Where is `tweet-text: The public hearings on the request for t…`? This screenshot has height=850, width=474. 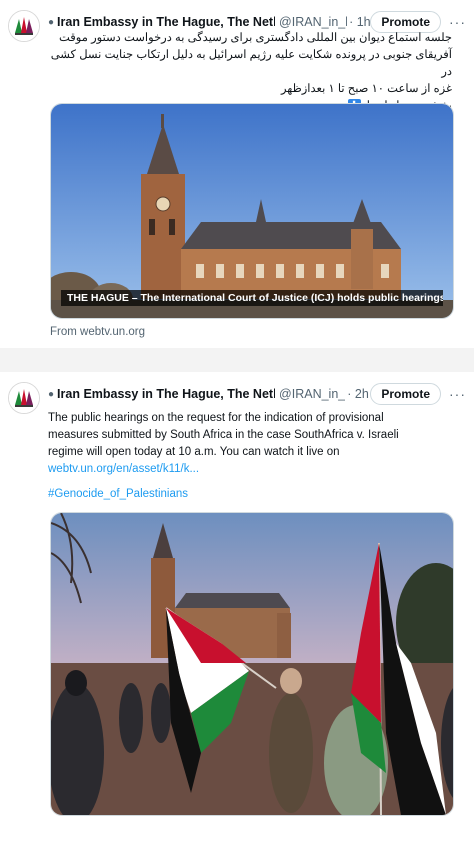 tweet-text: The public hearings on the request for t… is located at coordinates (251, 444).